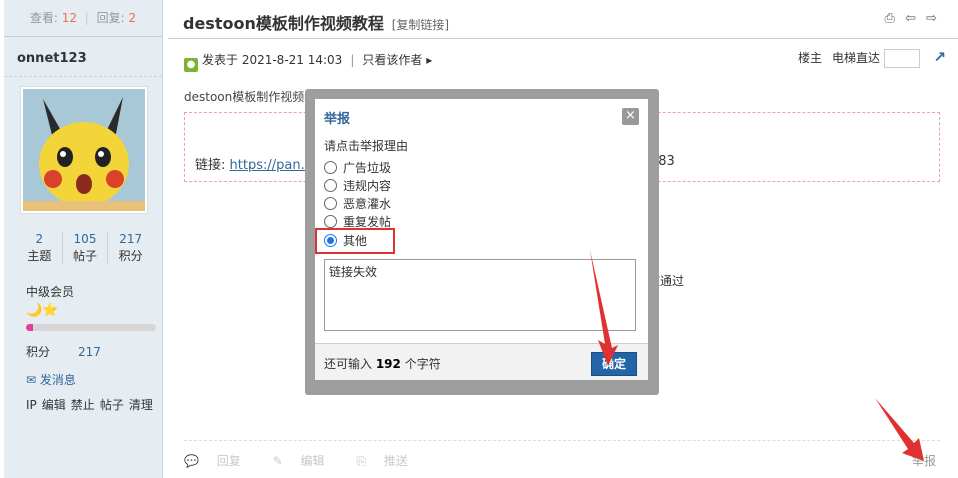  I want to click on stat-value: 105, so click(85, 239).